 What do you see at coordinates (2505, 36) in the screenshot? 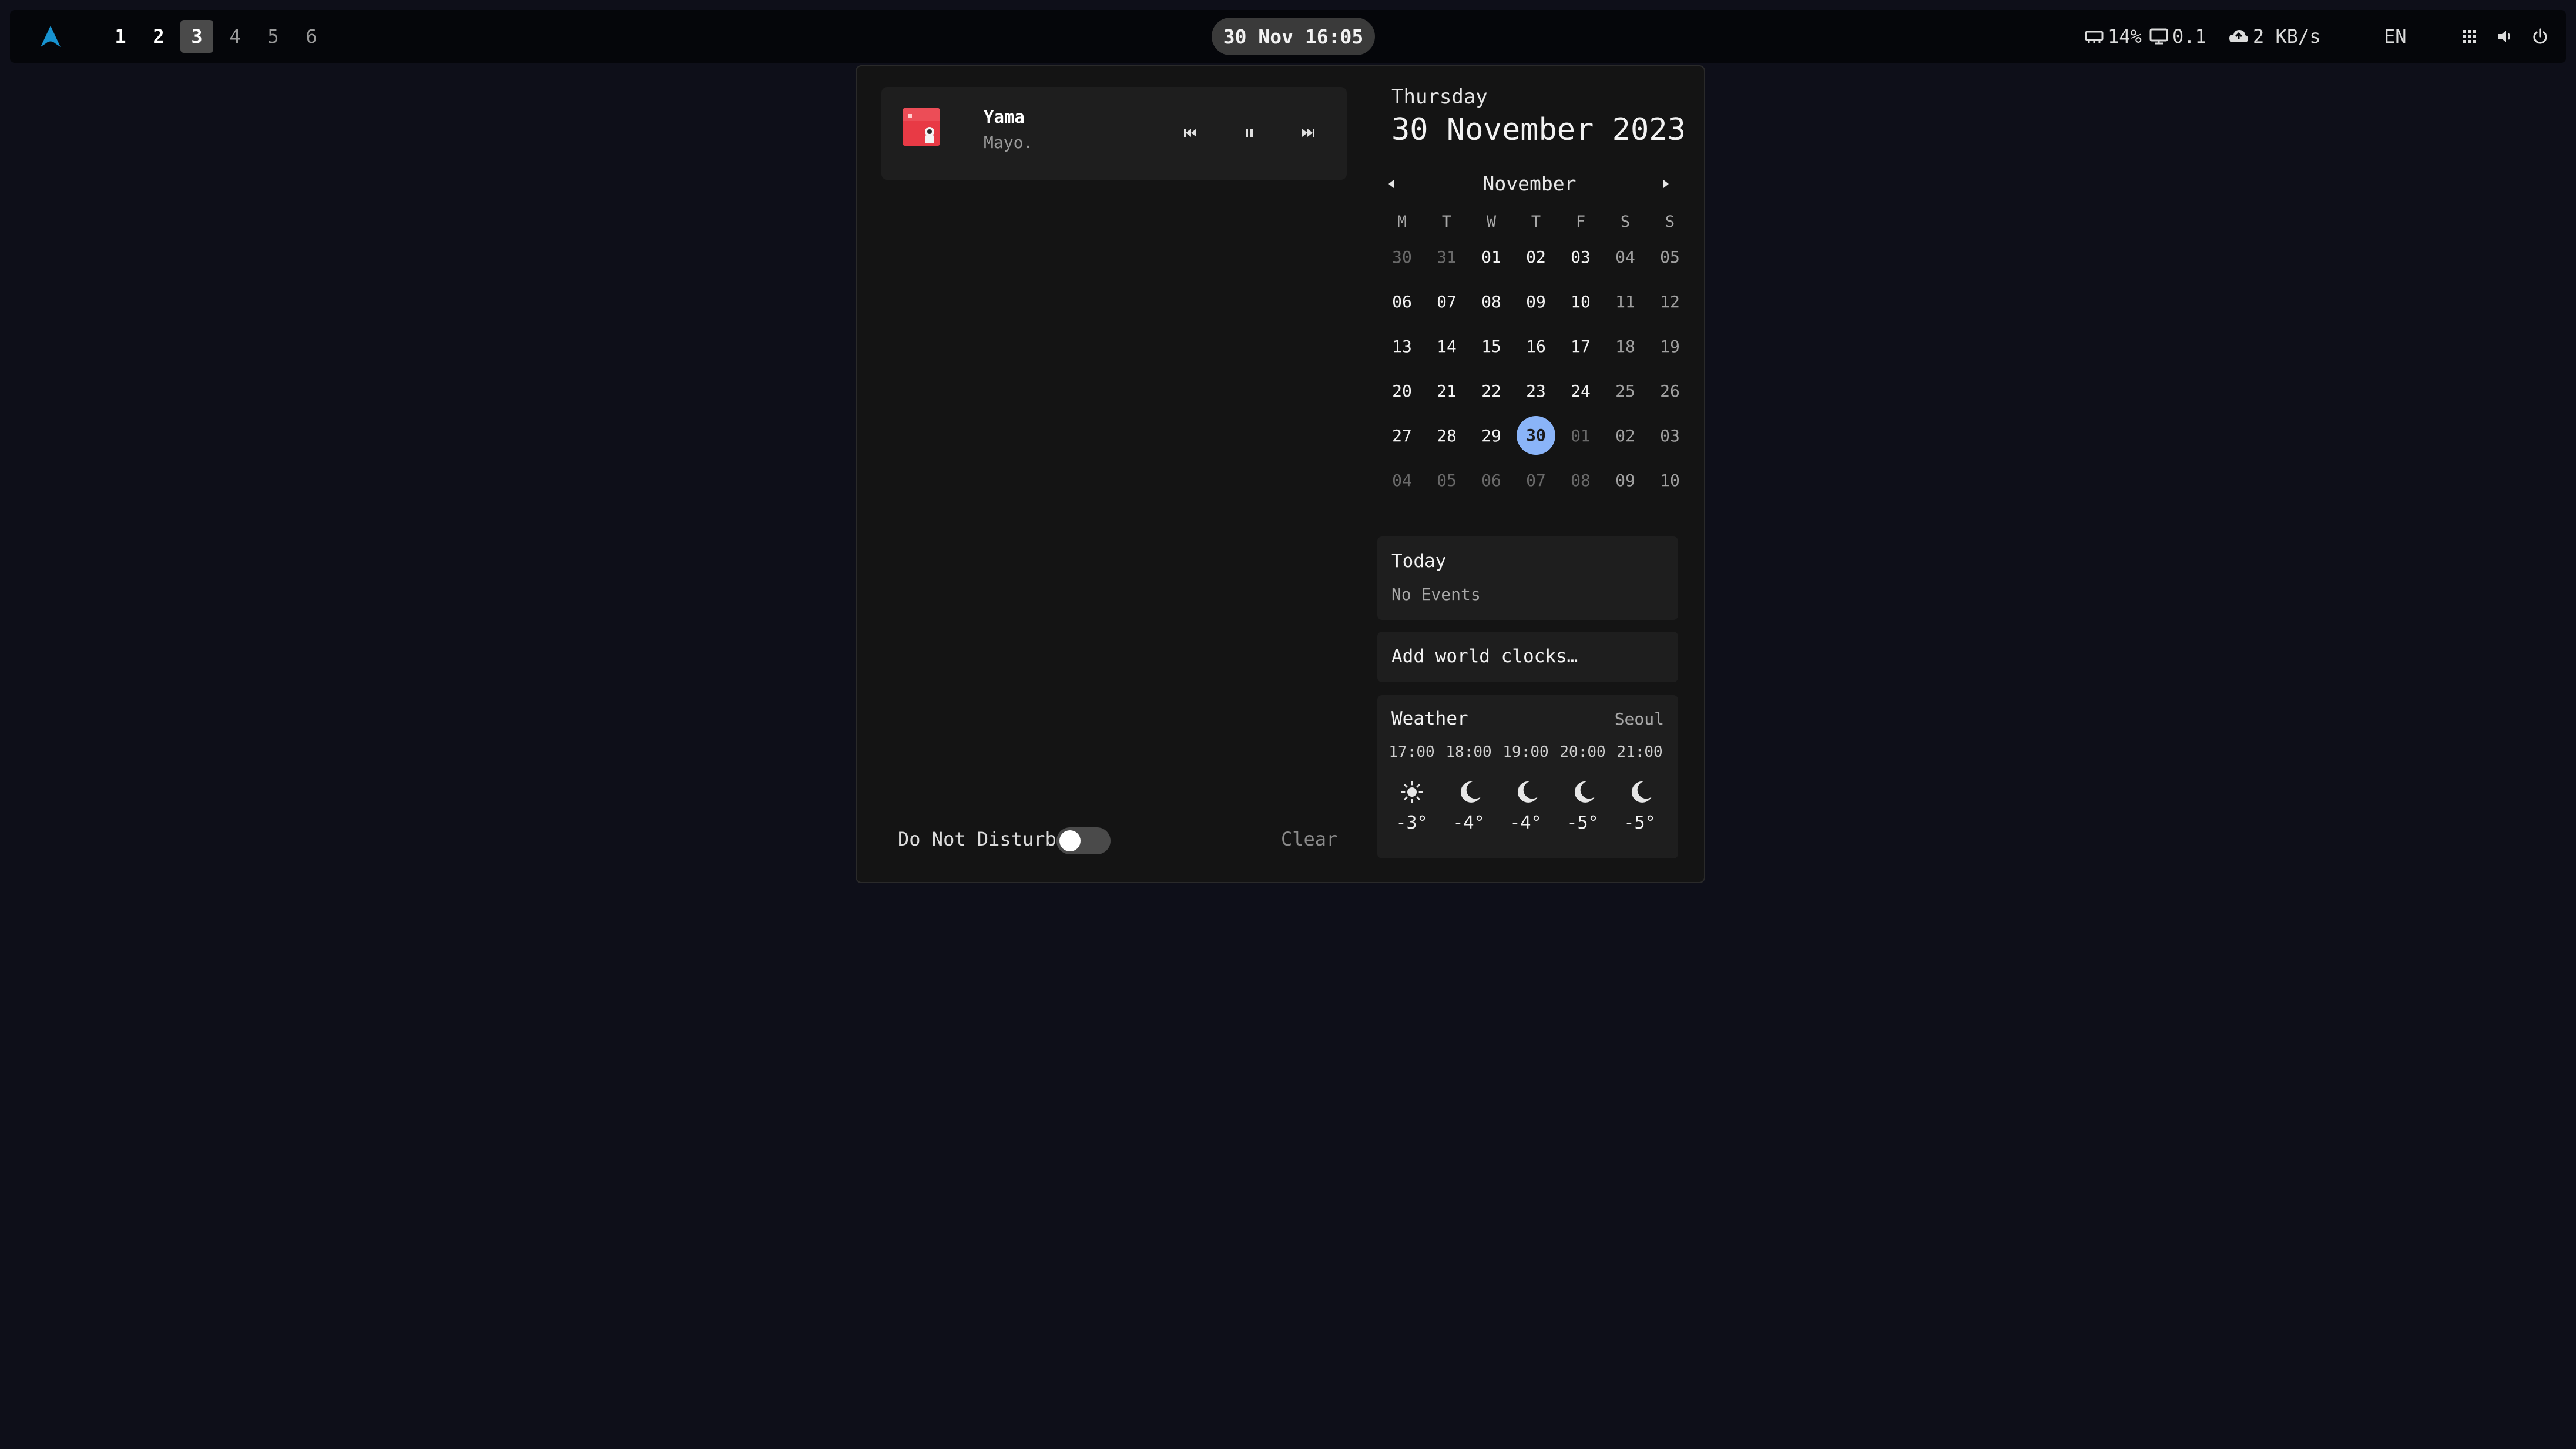
I see `volume-icon` at bounding box center [2505, 36].